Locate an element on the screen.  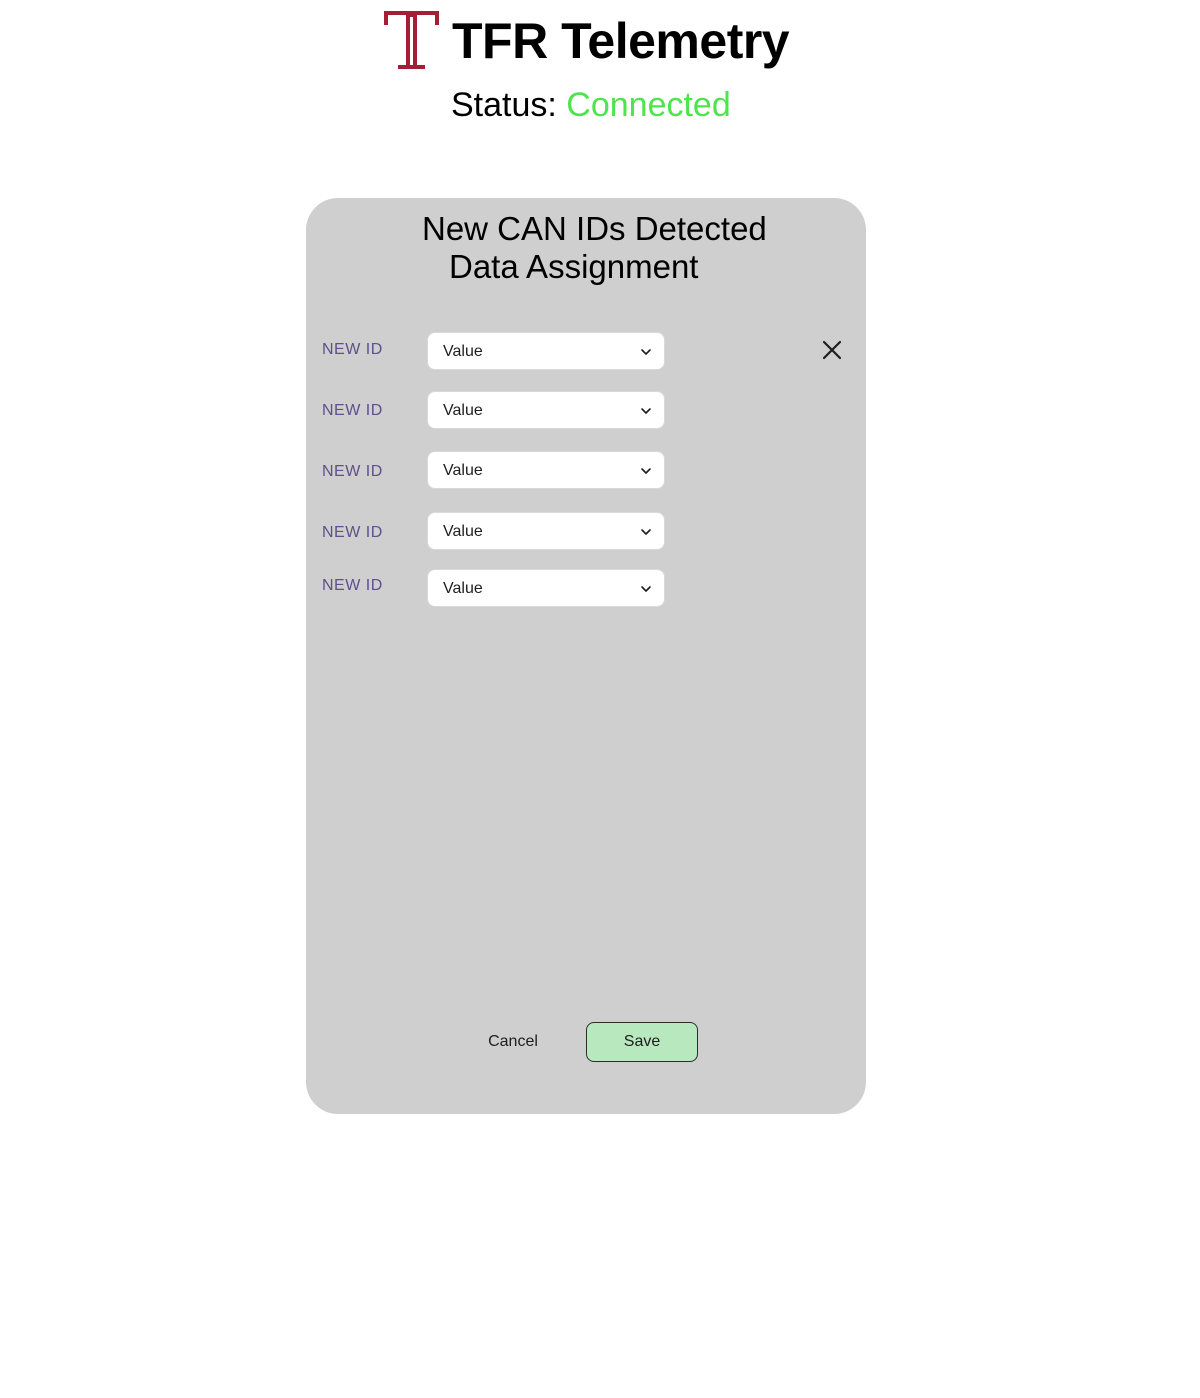
status-value: Connected is located at coordinates (648, 105).